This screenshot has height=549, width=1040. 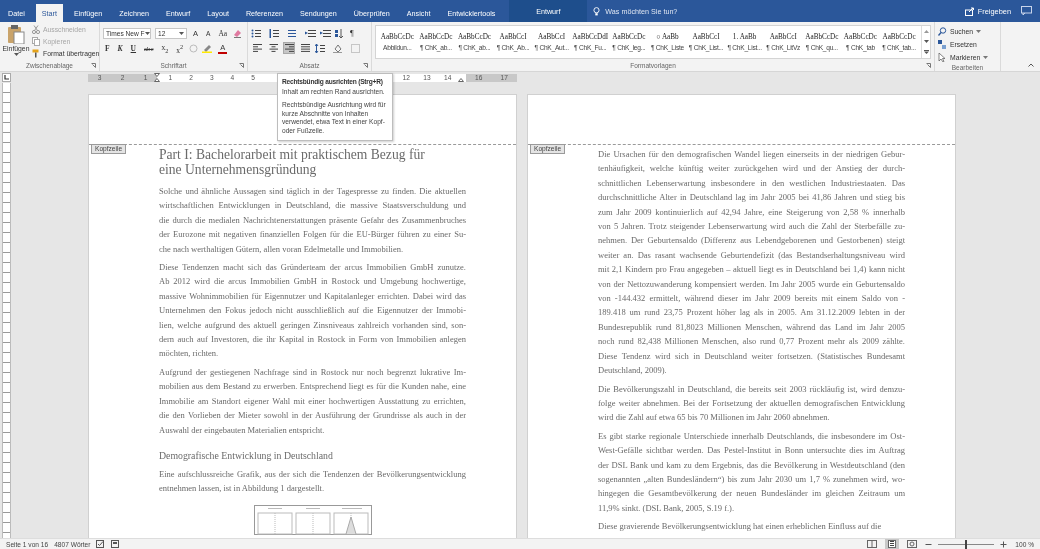 I want to click on paragraph: Aufgrund der gestiegenen Nachfrage sind in Rostock nur noch begrenzt lukrative Im- mobilien aus dem Bestand zu erwerben. Entsprechend liegt es für die Kunden nahe, eine Immobilie am Standort eigener Wahl mit einer hochwertigen Ausstattung zu errichten, die den Vorlieben der Mieter sowohl in der Ausführung der Grundrisse als auch in der Auswahl der eingebauten Materialien entspricht., so click(x=312, y=401).